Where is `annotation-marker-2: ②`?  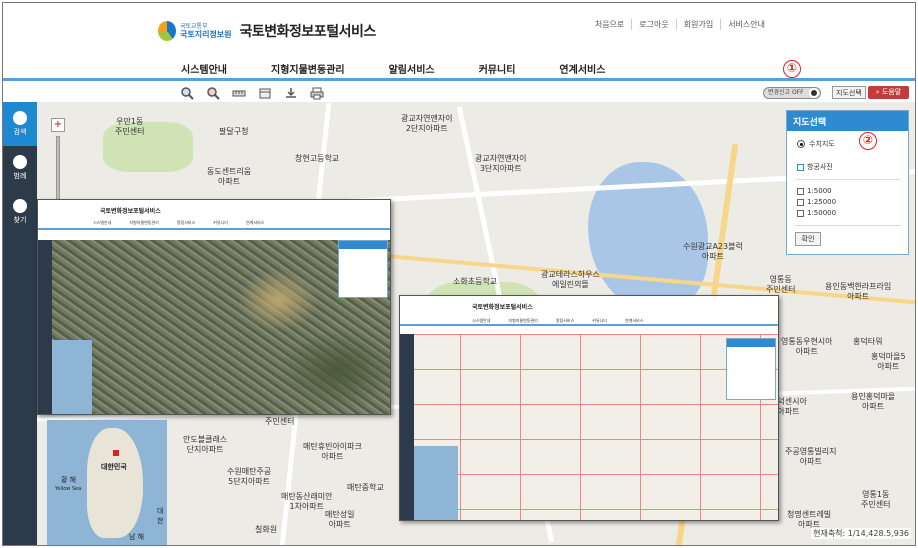
annotation-marker-2: ② is located at coordinates (868, 141).